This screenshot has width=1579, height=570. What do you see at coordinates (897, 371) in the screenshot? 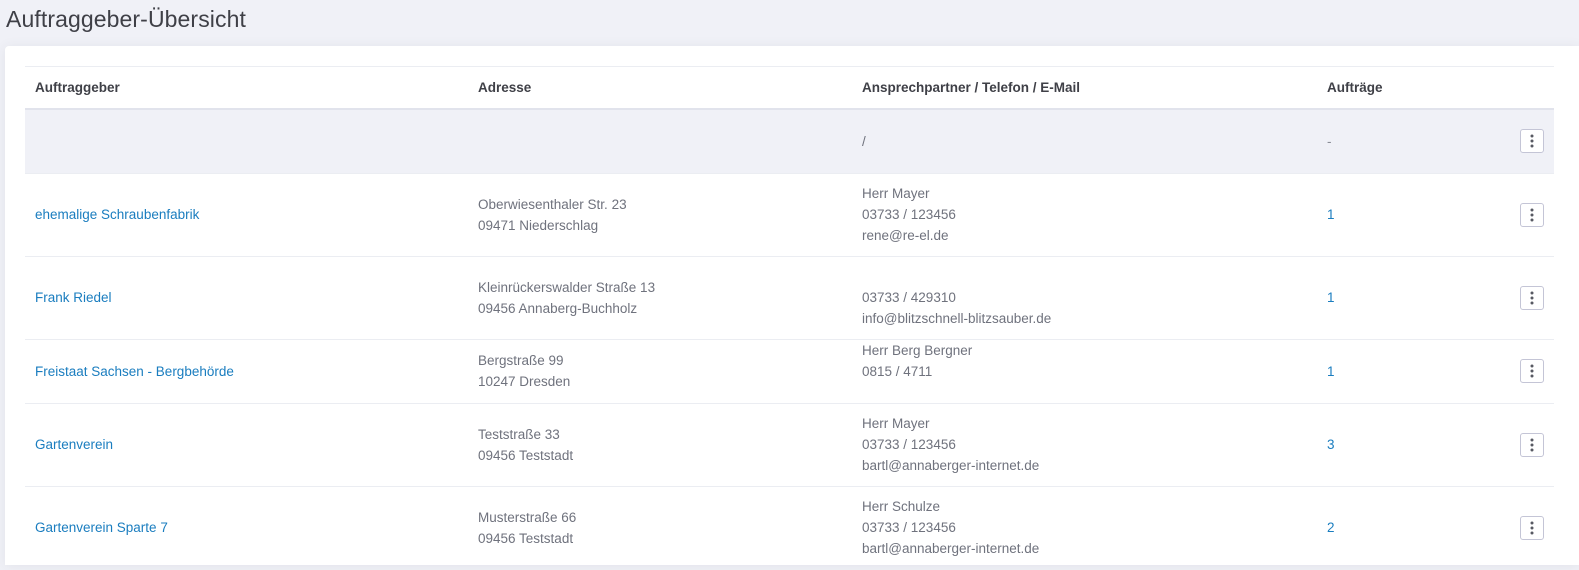
I see `contact-phone: 0815 / 4711` at bounding box center [897, 371].